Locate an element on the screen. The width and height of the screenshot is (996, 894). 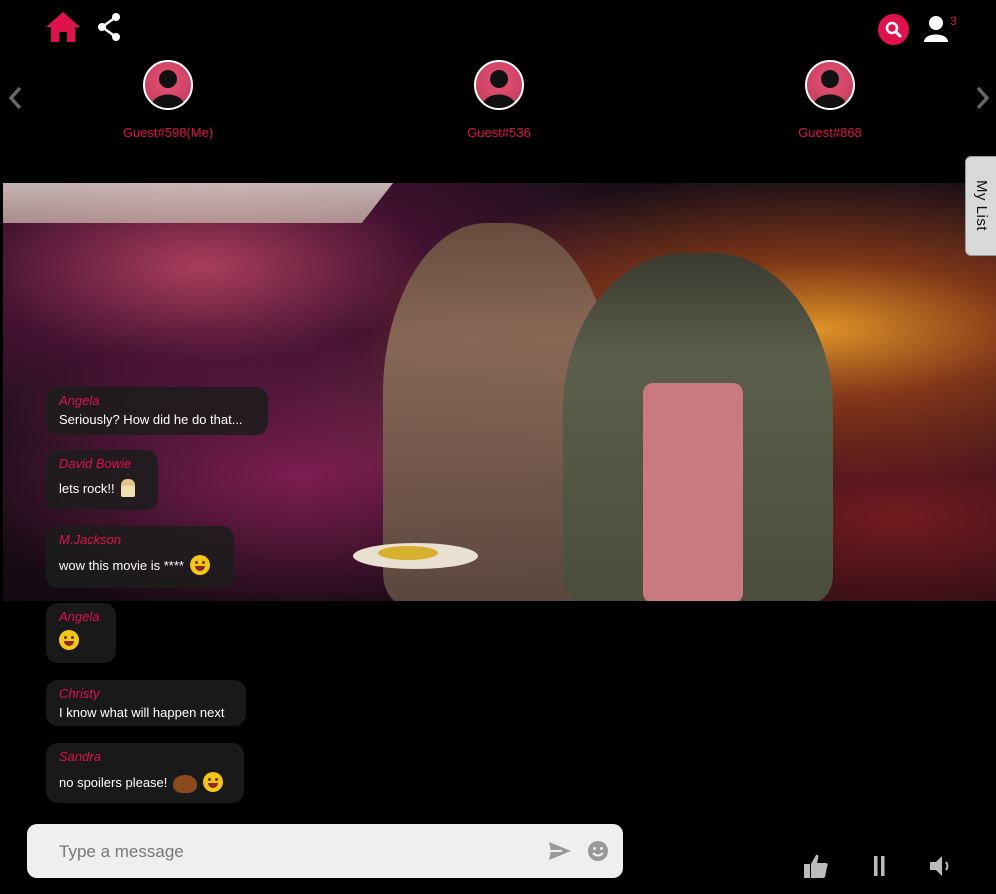
guest-card: Guest#536 is located at coordinates (499, 100).